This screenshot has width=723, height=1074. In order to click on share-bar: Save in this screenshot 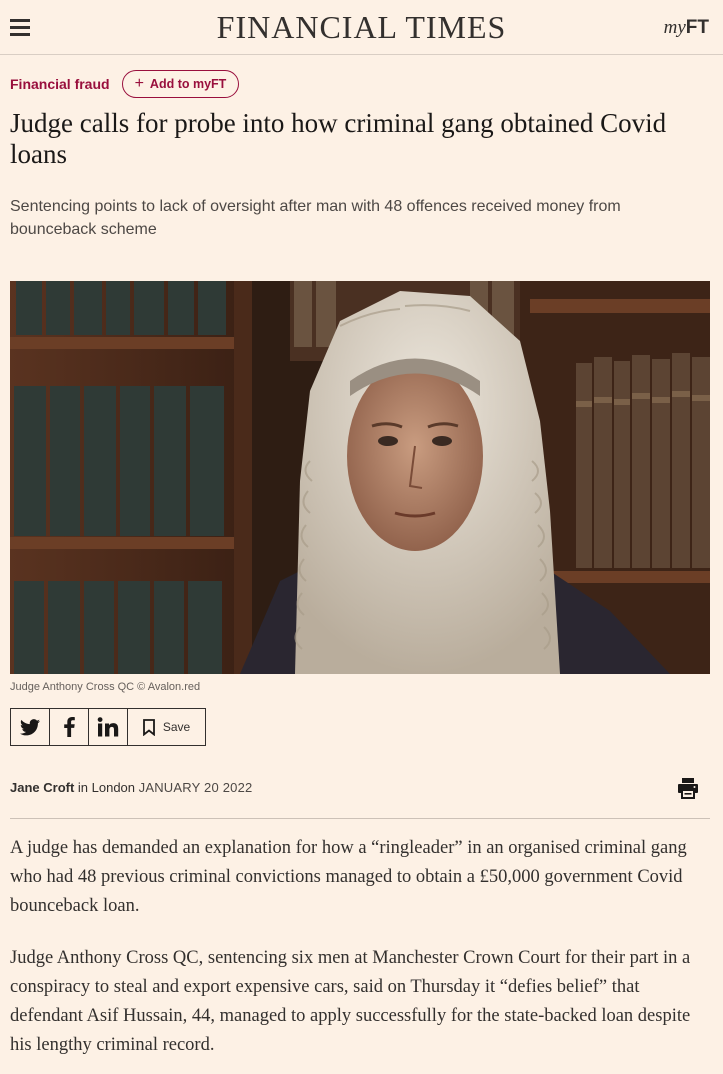, I will do `click(108, 727)`.